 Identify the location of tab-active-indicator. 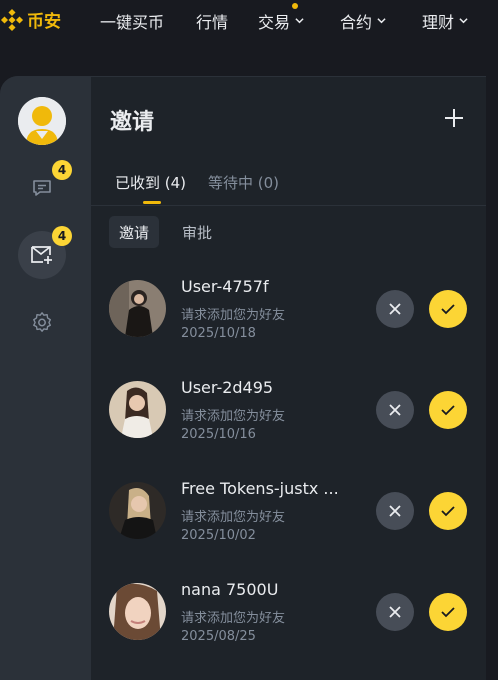
(152, 202).